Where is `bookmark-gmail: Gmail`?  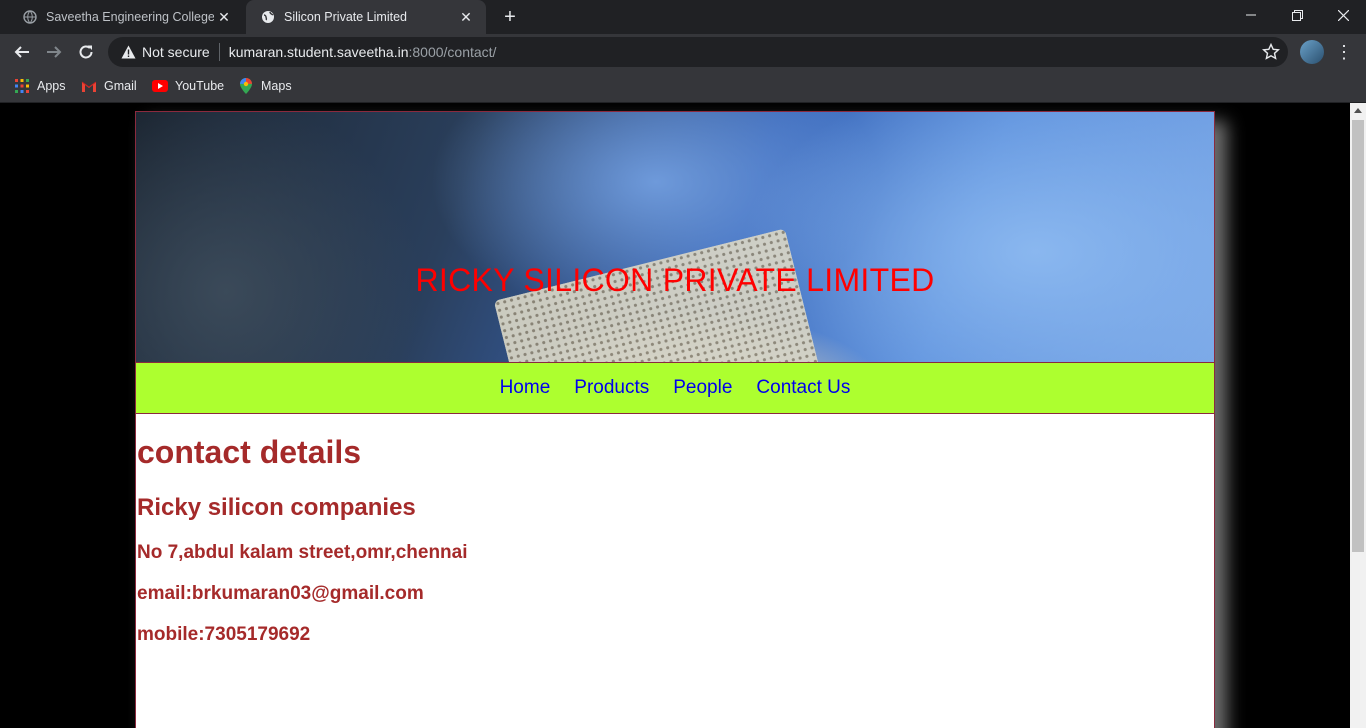 bookmark-gmail: Gmail is located at coordinates (109, 86).